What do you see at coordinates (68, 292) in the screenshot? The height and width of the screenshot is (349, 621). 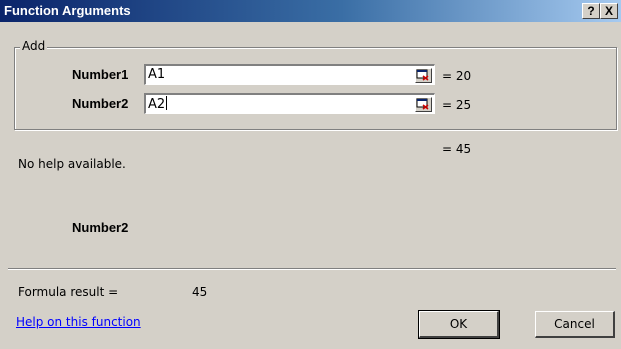 I see `formula-result-label: Formula result =` at bounding box center [68, 292].